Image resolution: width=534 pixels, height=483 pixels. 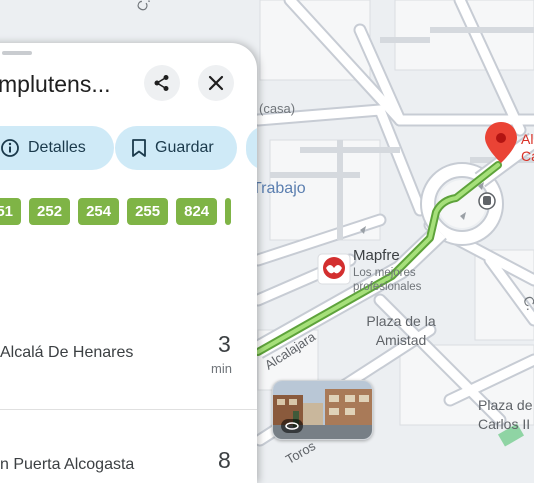 I want to click on divider, so click(x=128, y=409).